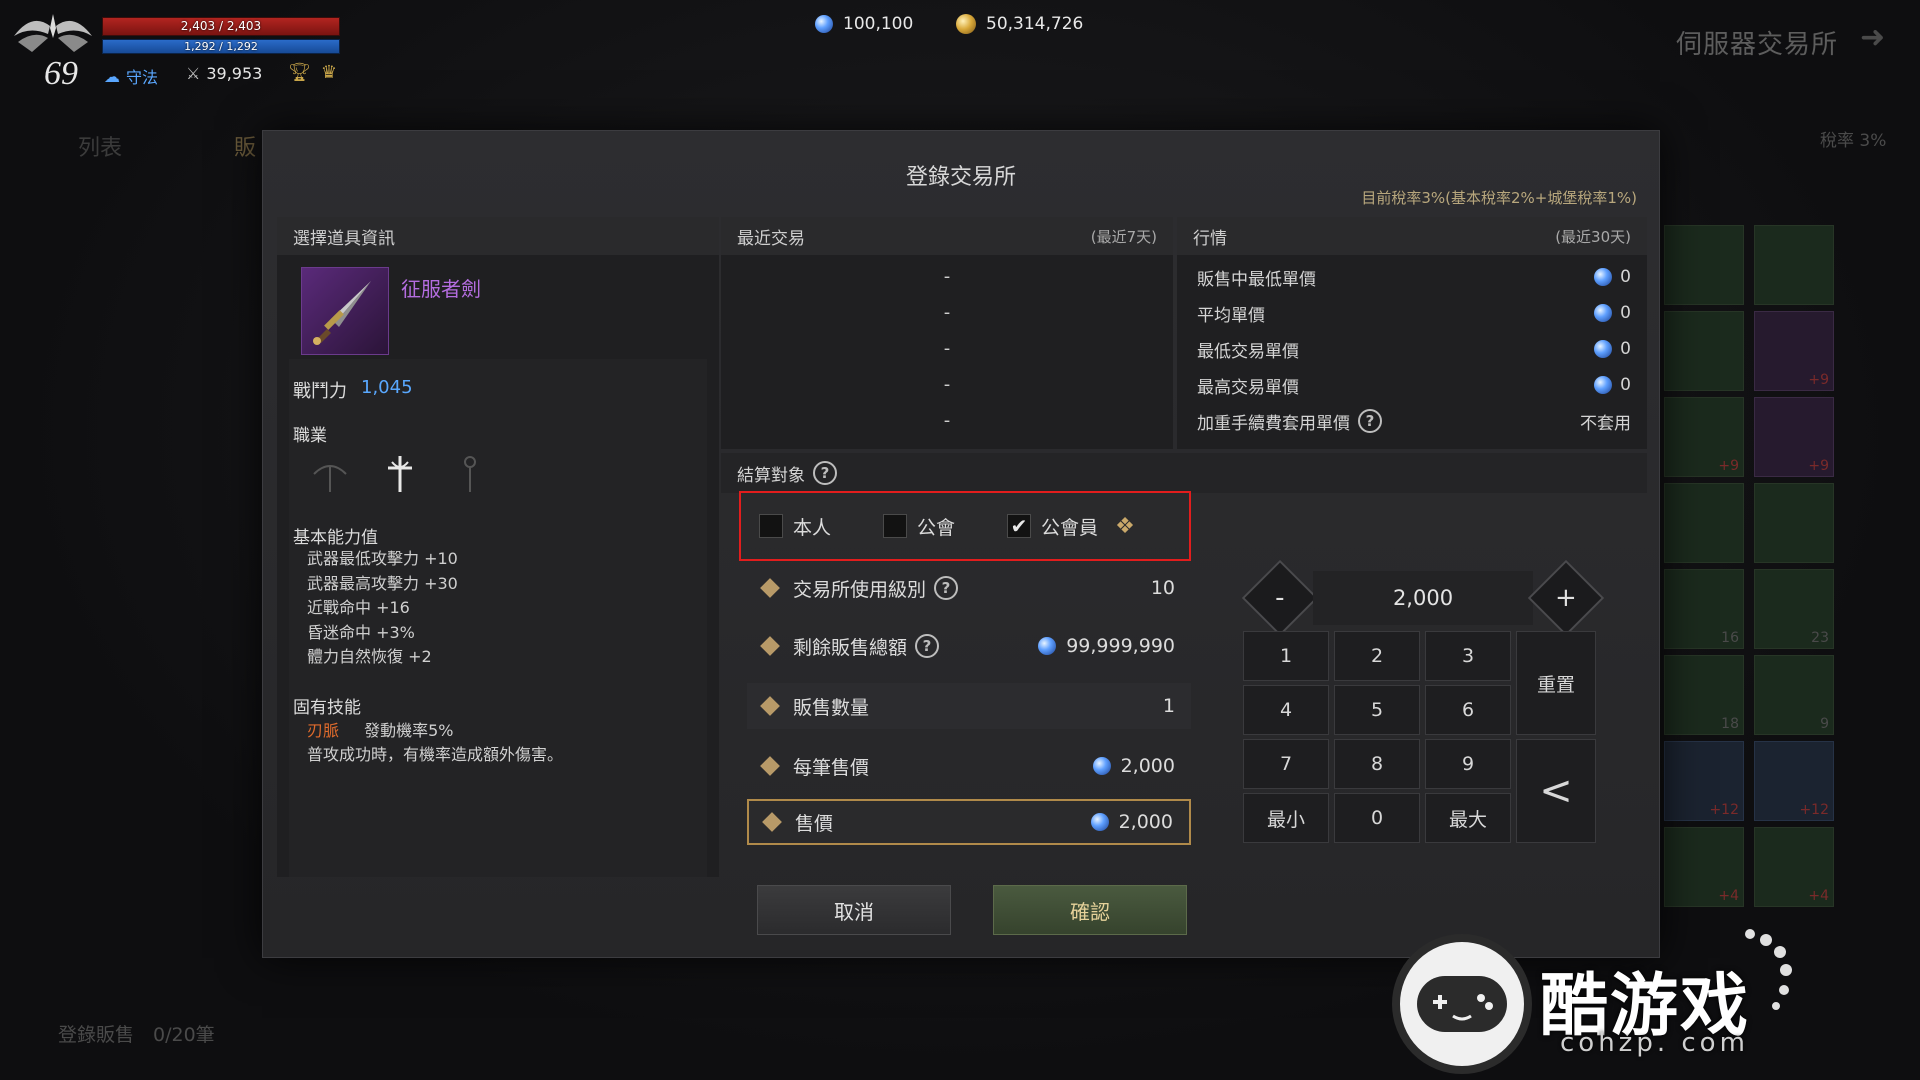 The image size is (1920, 1080). What do you see at coordinates (771, 238) in the screenshot?
I see `recent-trades-title: 最近交易` at bounding box center [771, 238].